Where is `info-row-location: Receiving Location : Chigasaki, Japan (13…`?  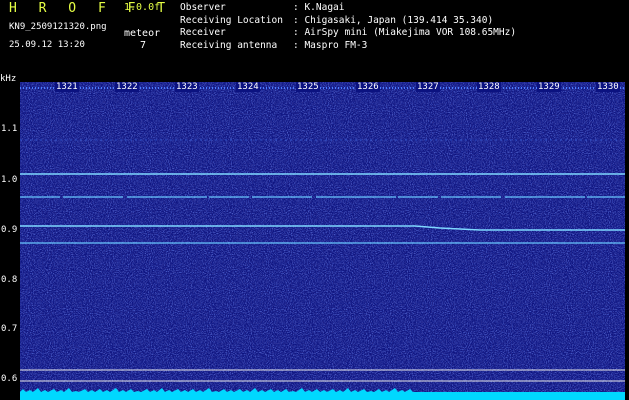 info-row-location: Receiving Location : Chigasaki, Japan (13… is located at coordinates (348, 21).